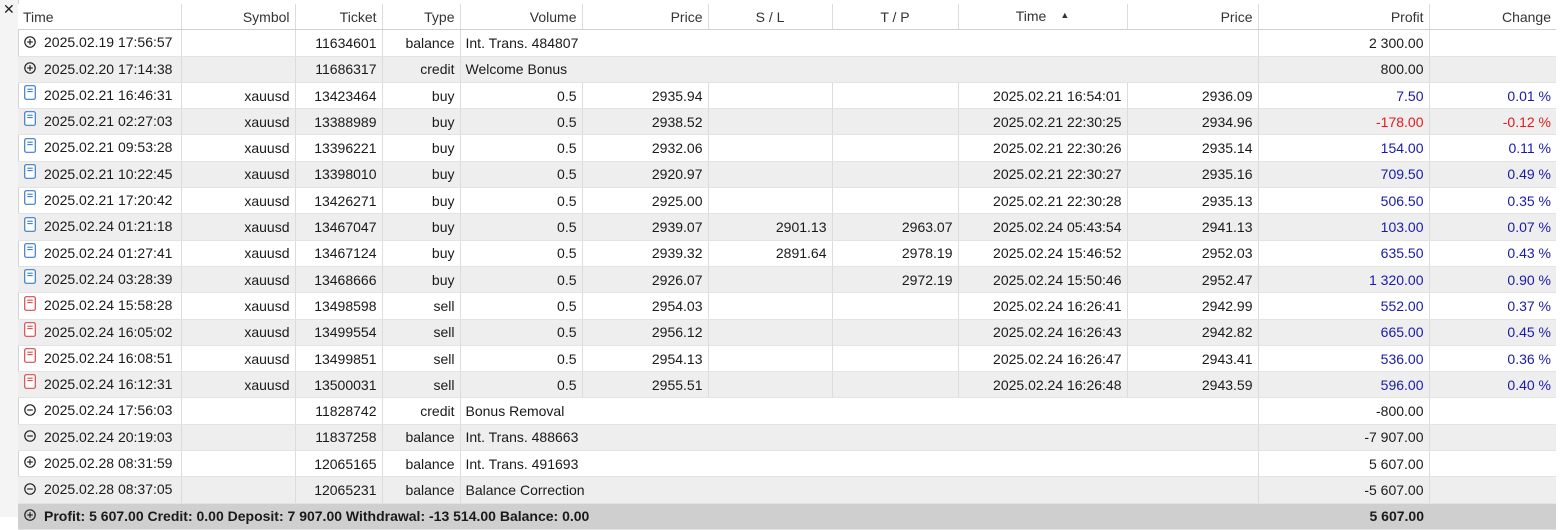  I want to click on cell-ticket: 13498598, so click(339, 306).